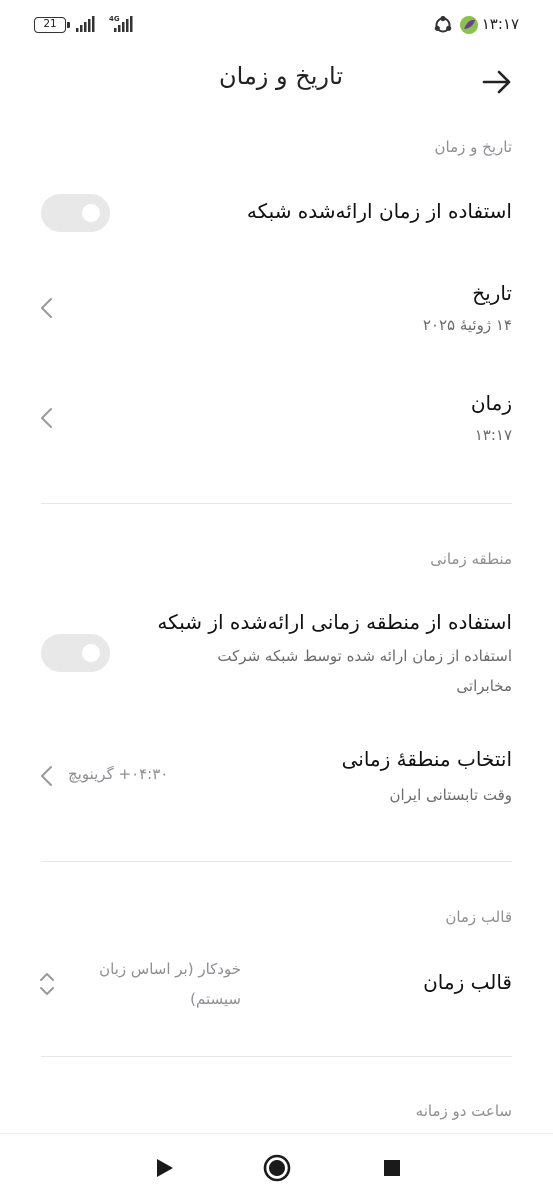 The image size is (553, 1200). Describe the element at coordinates (497, 82) in the screenshot. I see `arrow-right-icon` at that location.